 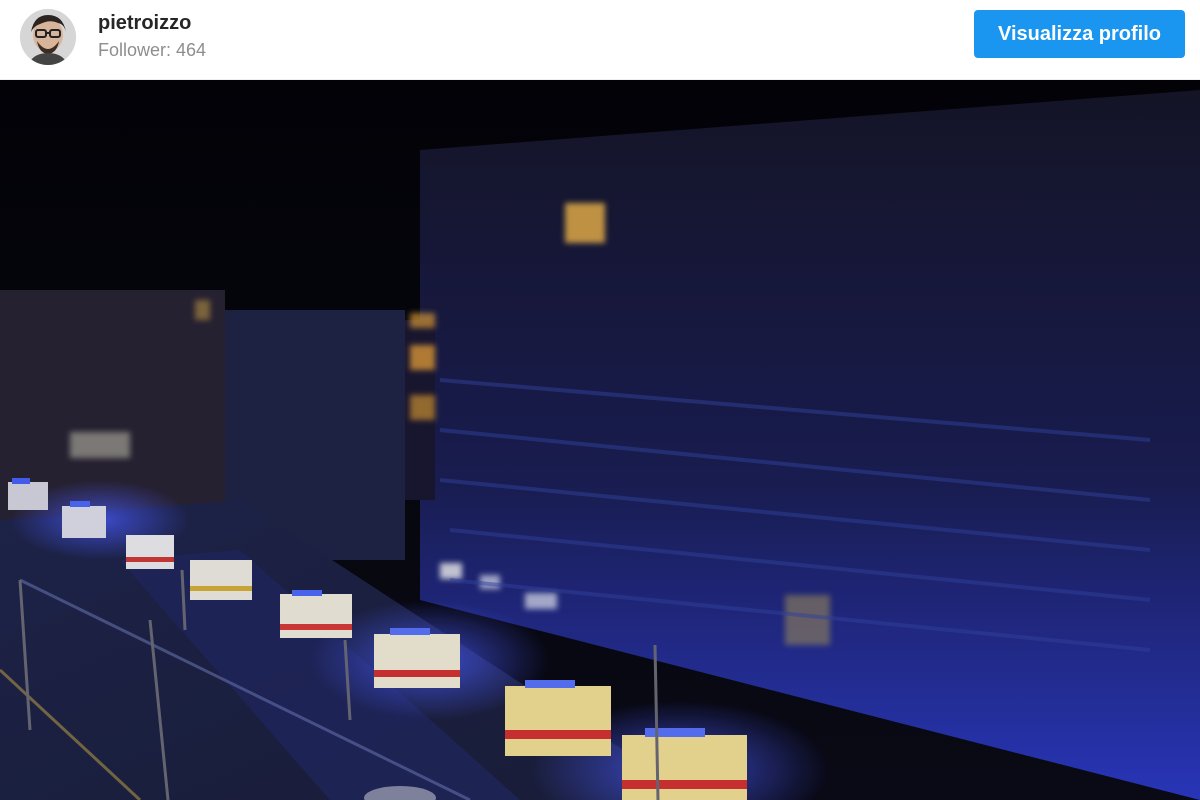 I want to click on avatar, so click(x=48, y=37).